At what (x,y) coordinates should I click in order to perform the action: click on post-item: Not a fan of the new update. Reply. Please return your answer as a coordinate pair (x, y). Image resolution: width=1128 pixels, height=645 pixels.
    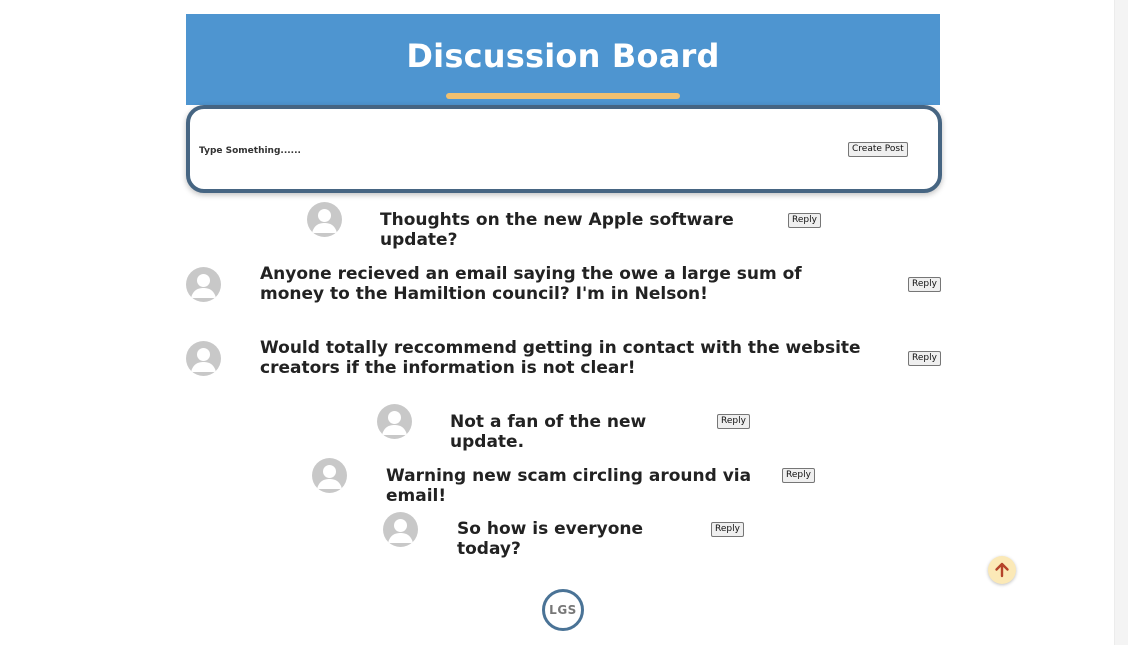
    Looking at the image, I should click on (567, 428).